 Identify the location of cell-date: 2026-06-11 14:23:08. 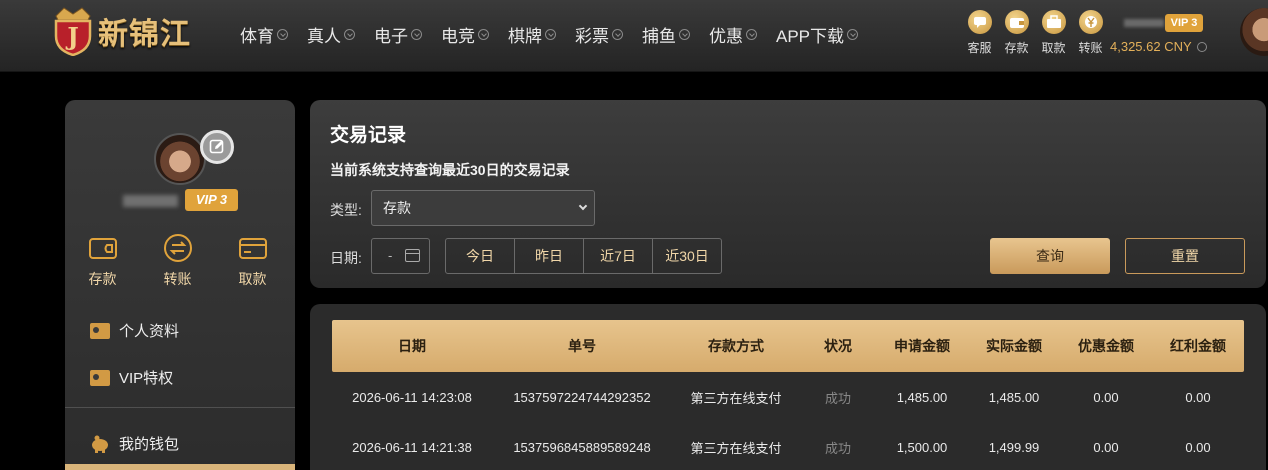
(412, 397).